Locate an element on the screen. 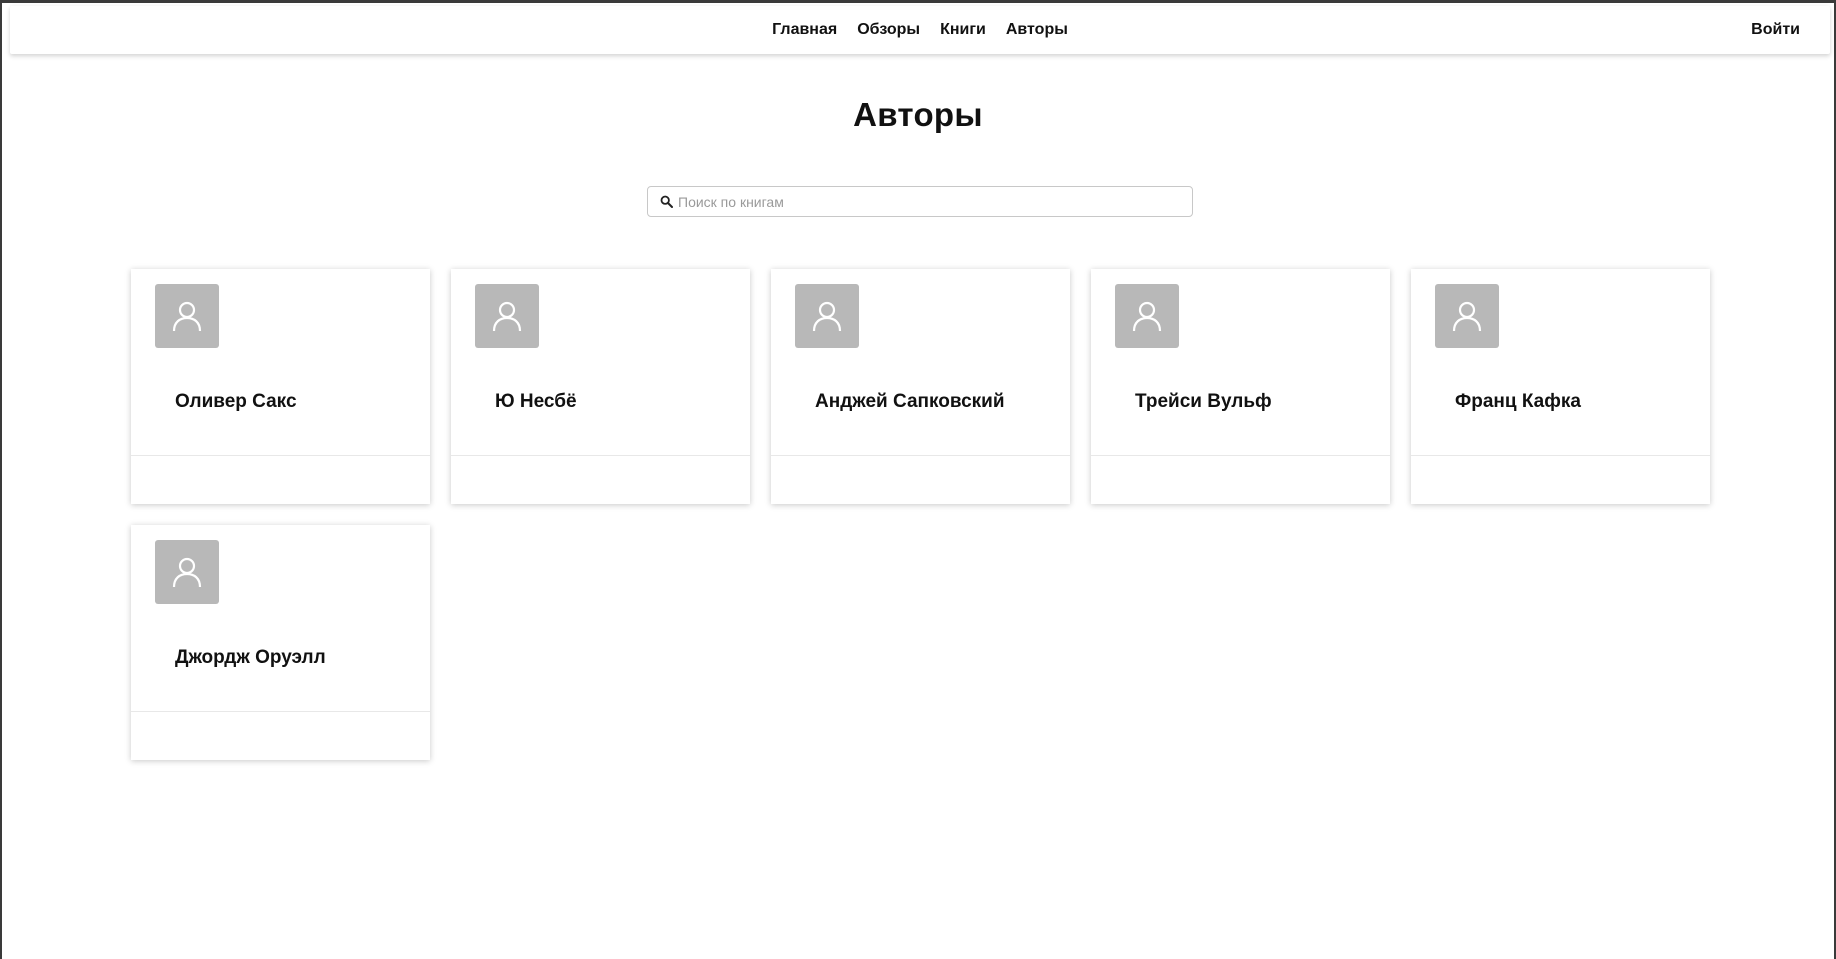 Image resolution: width=1836 pixels, height=959 pixels. author-card: Ю Несбё is located at coordinates (600, 386).